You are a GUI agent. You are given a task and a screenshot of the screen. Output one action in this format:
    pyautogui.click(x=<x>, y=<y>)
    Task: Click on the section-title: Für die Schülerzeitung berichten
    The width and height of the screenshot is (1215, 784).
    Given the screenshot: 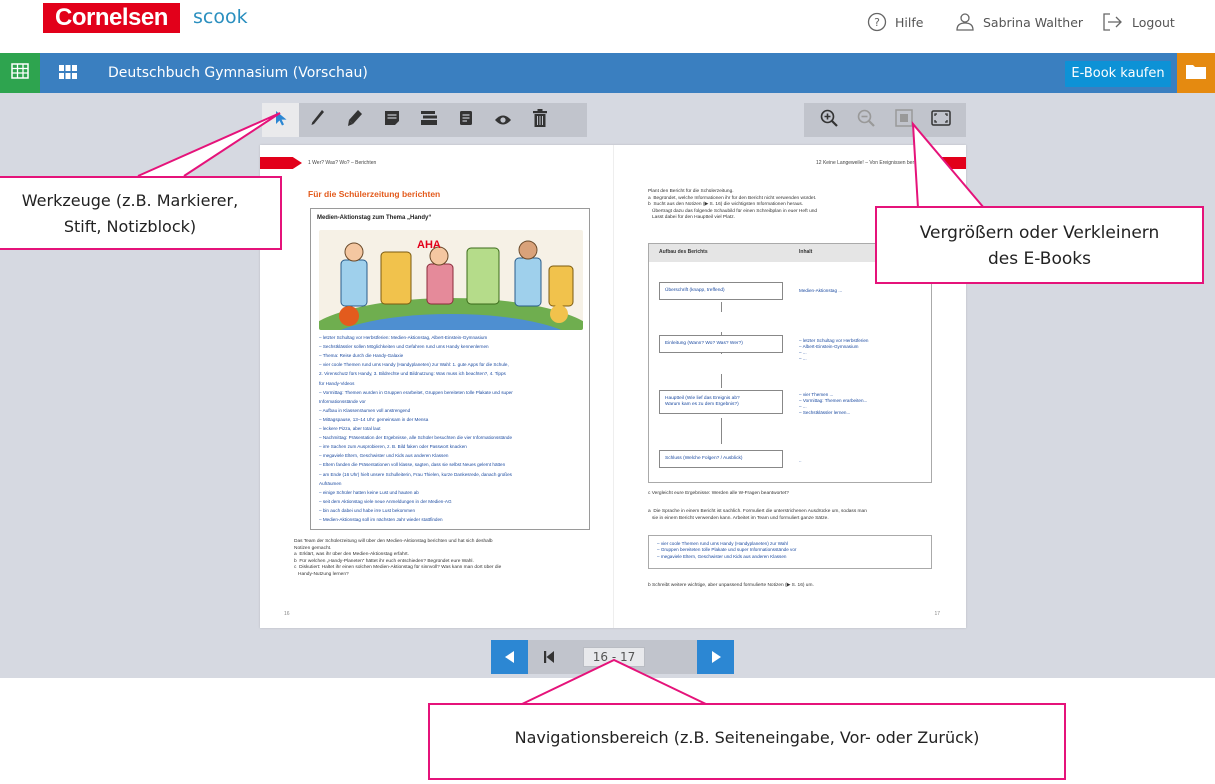 What is the action you would take?
    pyautogui.click(x=374, y=194)
    